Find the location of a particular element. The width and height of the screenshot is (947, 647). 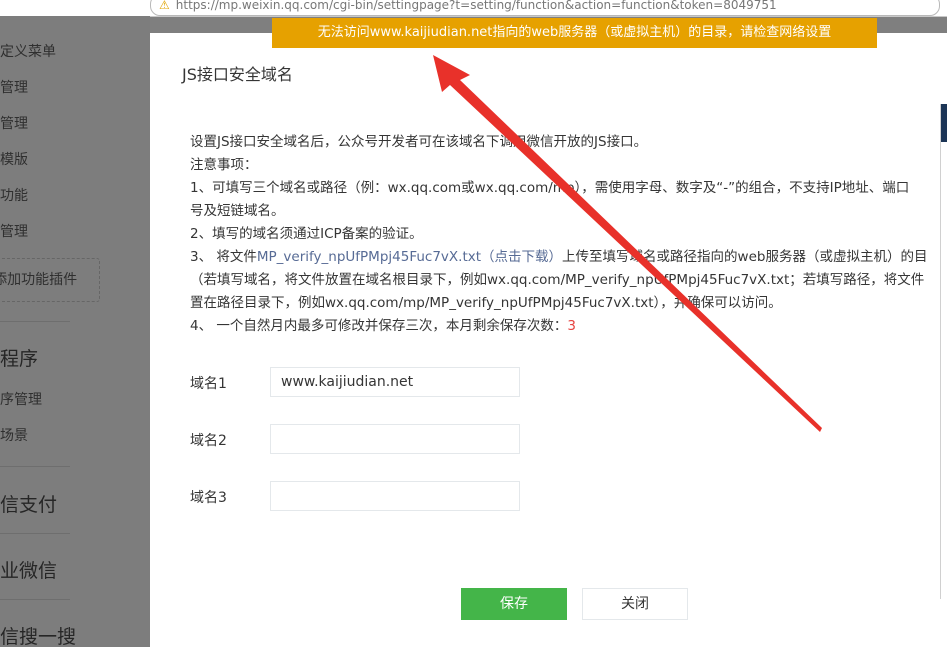

sidebar-item-templates: 页面模版 is located at coordinates (14, 159).